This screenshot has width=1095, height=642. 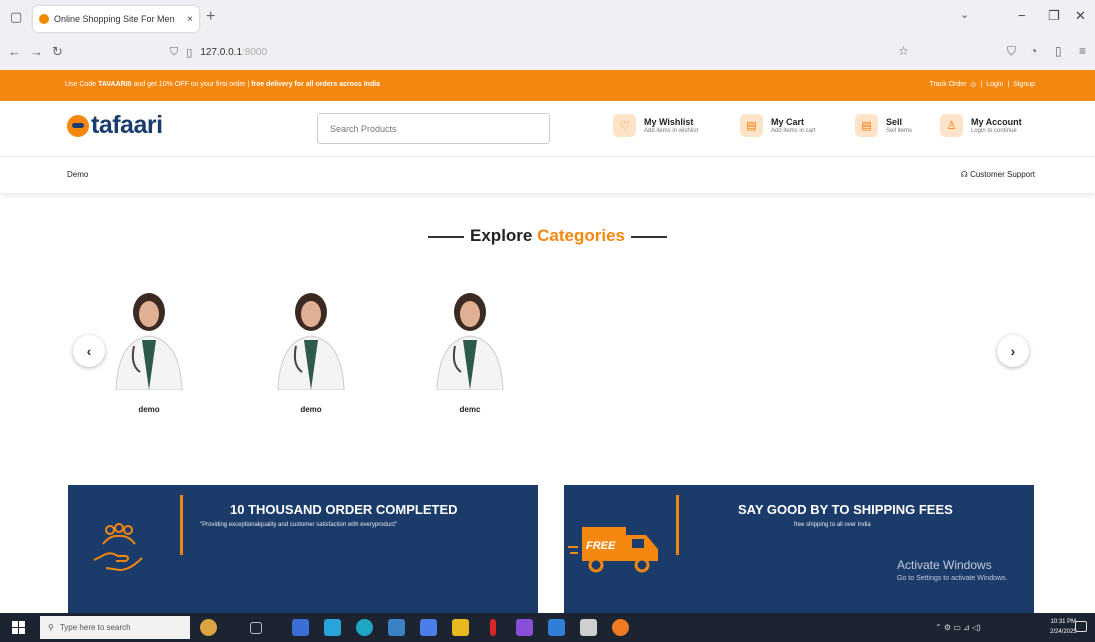 I want to click on extension-icon: ◔, so click(x=1033, y=51).